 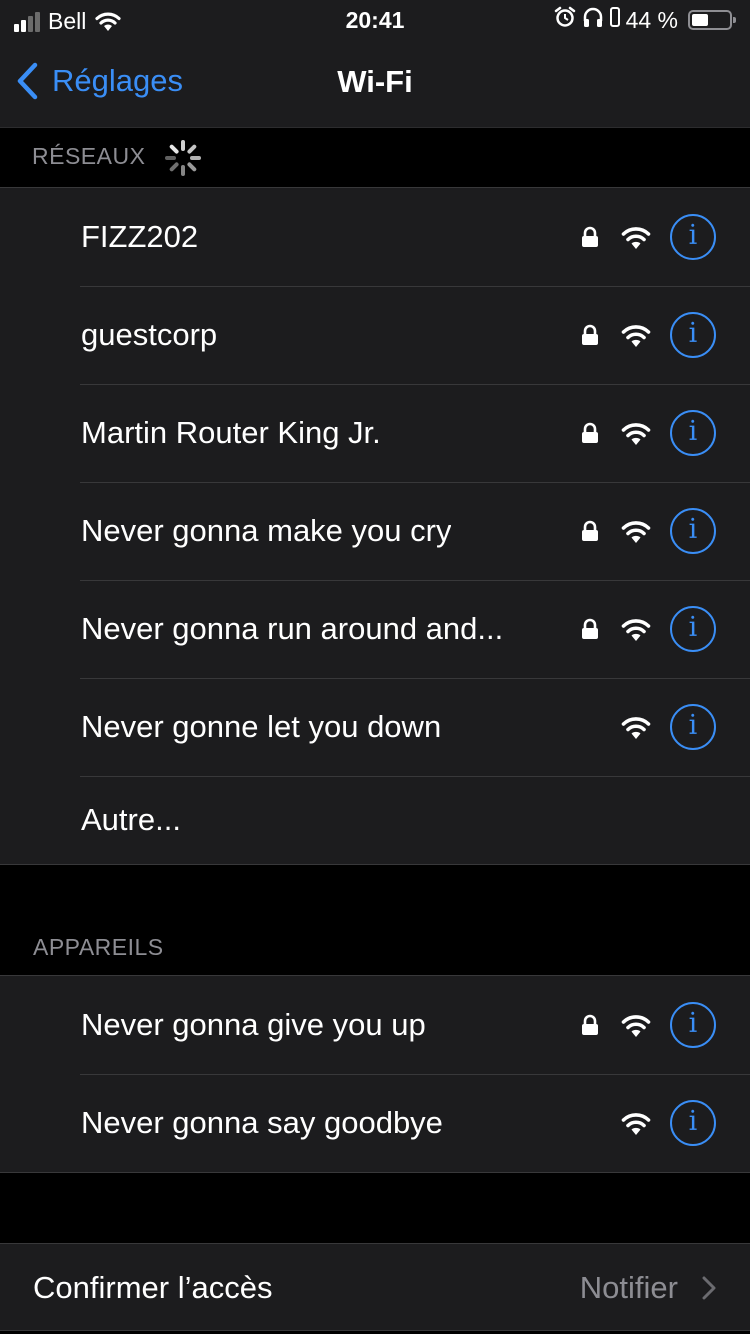 I want to click on network-row: Never gonna make you cry i, so click(x=375, y=531).